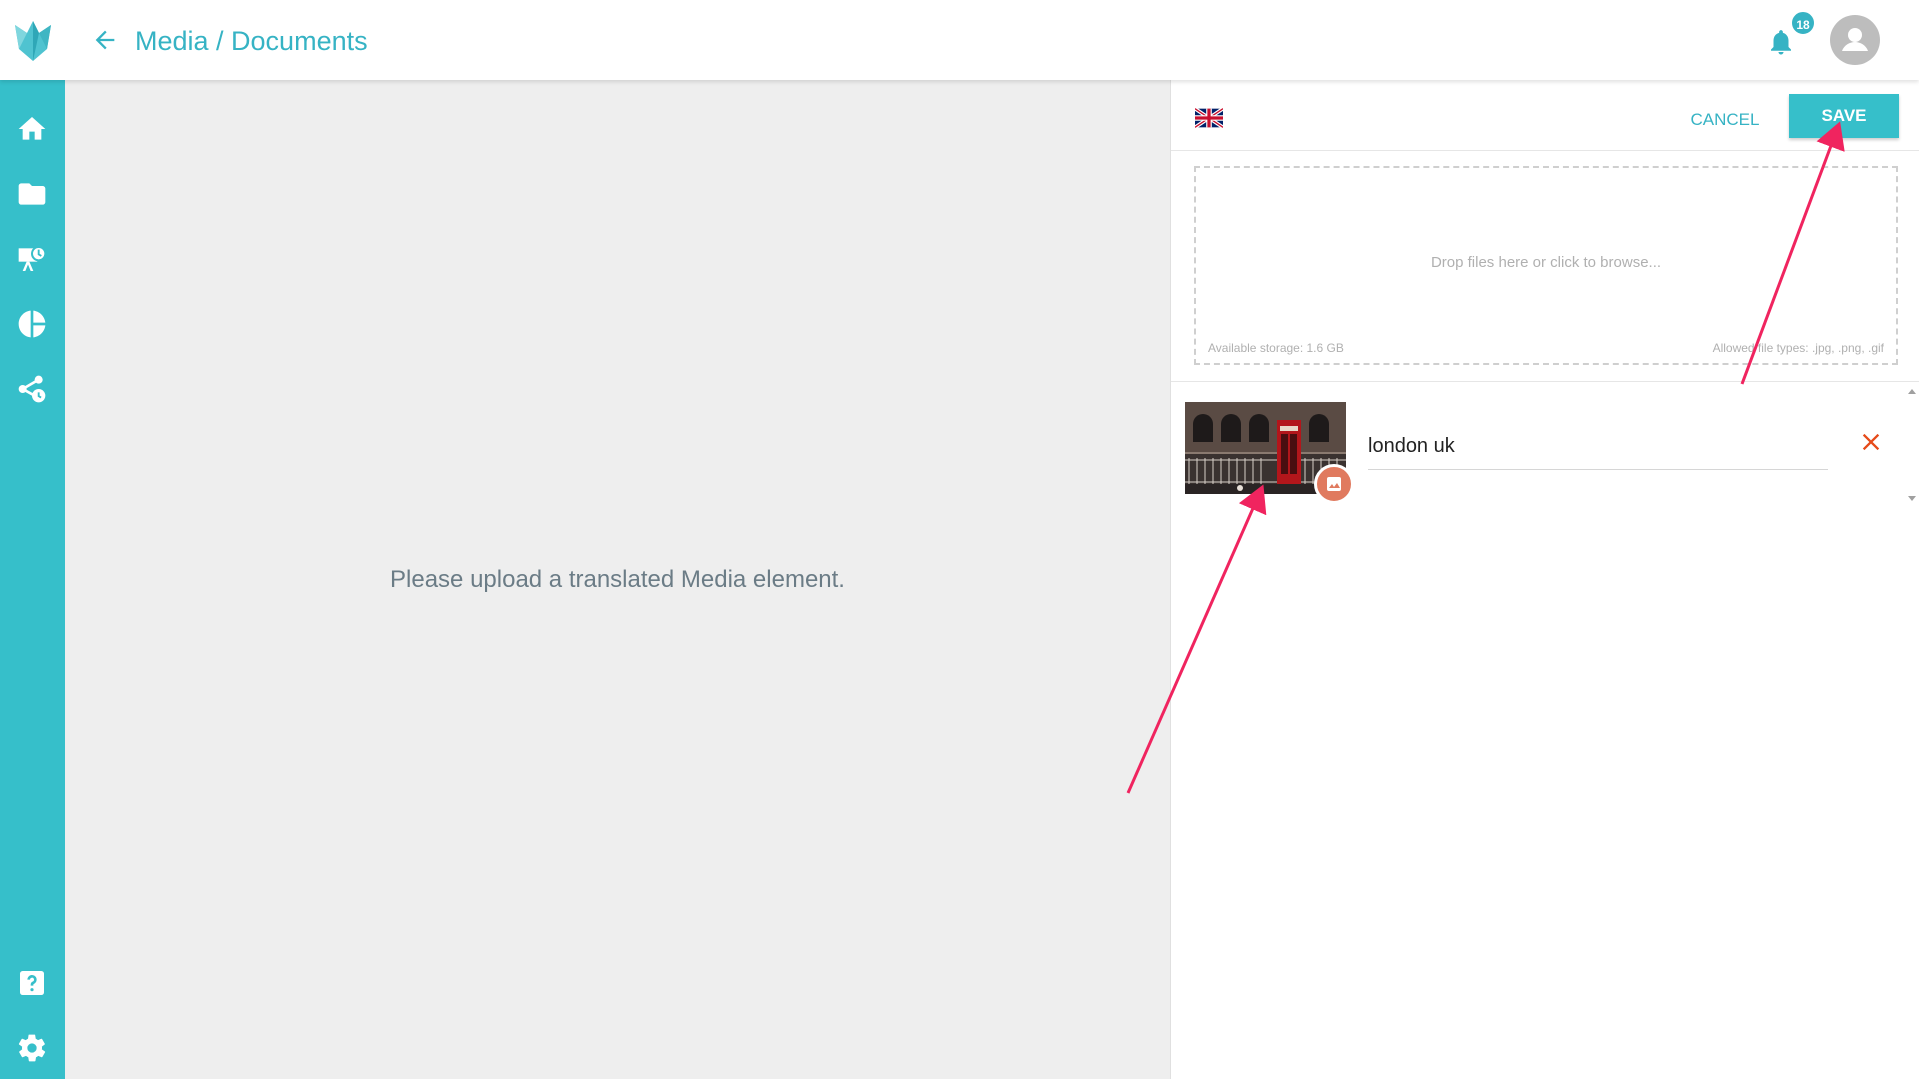 This screenshot has width=1919, height=1079. What do you see at coordinates (1803, 23) in the screenshot?
I see `notification-badge: 18` at bounding box center [1803, 23].